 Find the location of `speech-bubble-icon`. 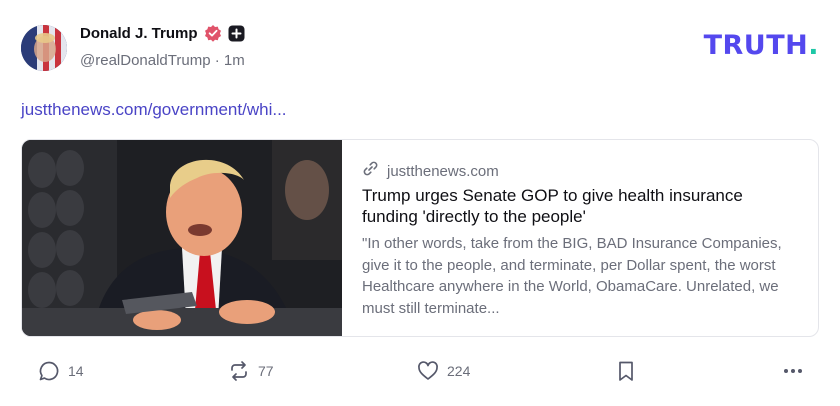

speech-bubble-icon is located at coordinates (49, 371).